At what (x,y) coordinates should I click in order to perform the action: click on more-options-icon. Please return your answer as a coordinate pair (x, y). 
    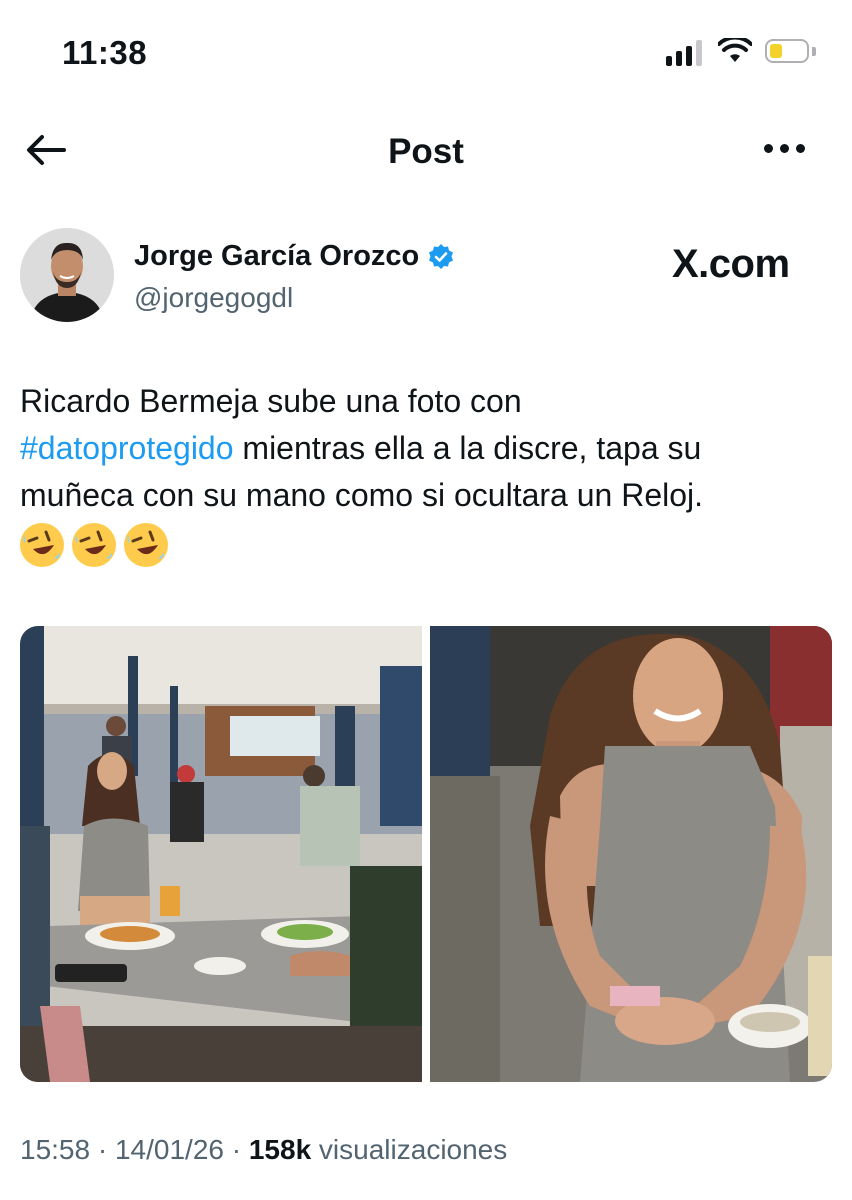
    Looking at the image, I should click on (784, 148).